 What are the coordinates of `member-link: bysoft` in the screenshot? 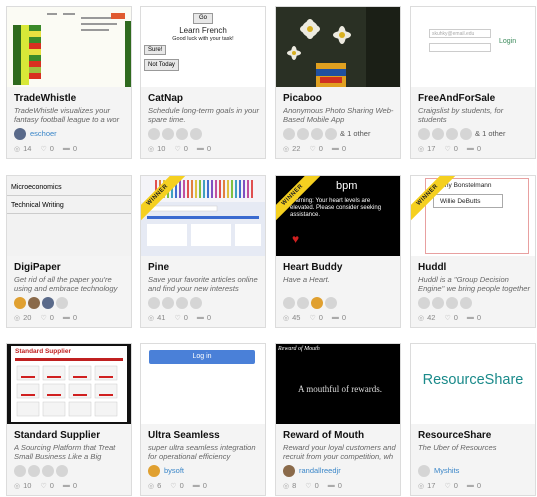 It's located at (174, 470).